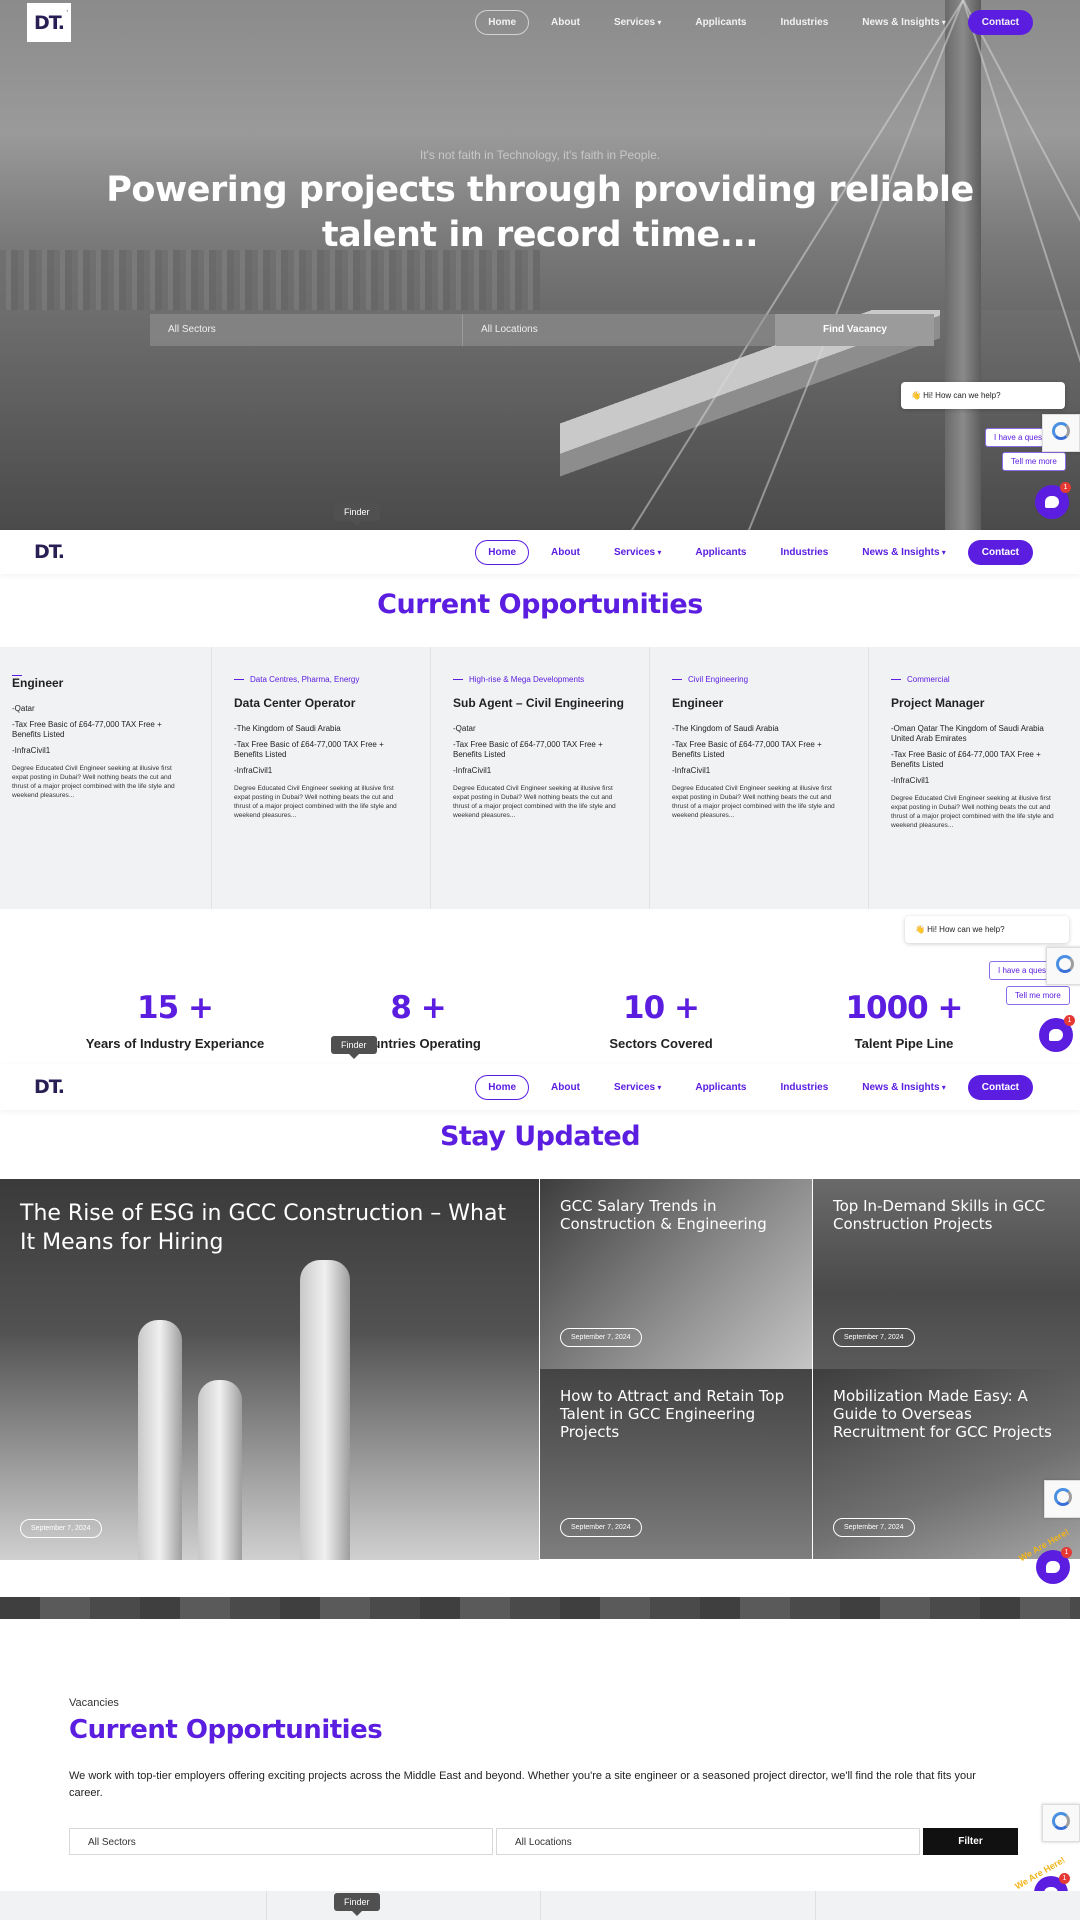 The image size is (1080, 1920). Describe the element at coordinates (281, 1841) in the screenshot. I see `vacancy-sector-select: All Sectors` at that location.